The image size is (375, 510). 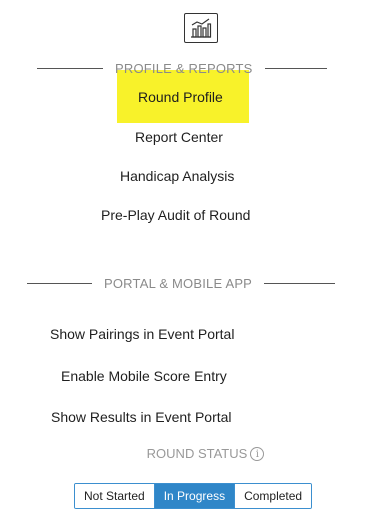 What do you see at coordinates (180, 97) in the screenshot?
I see `round-profile-link: Round Profile` at bounding box center [180, 97].